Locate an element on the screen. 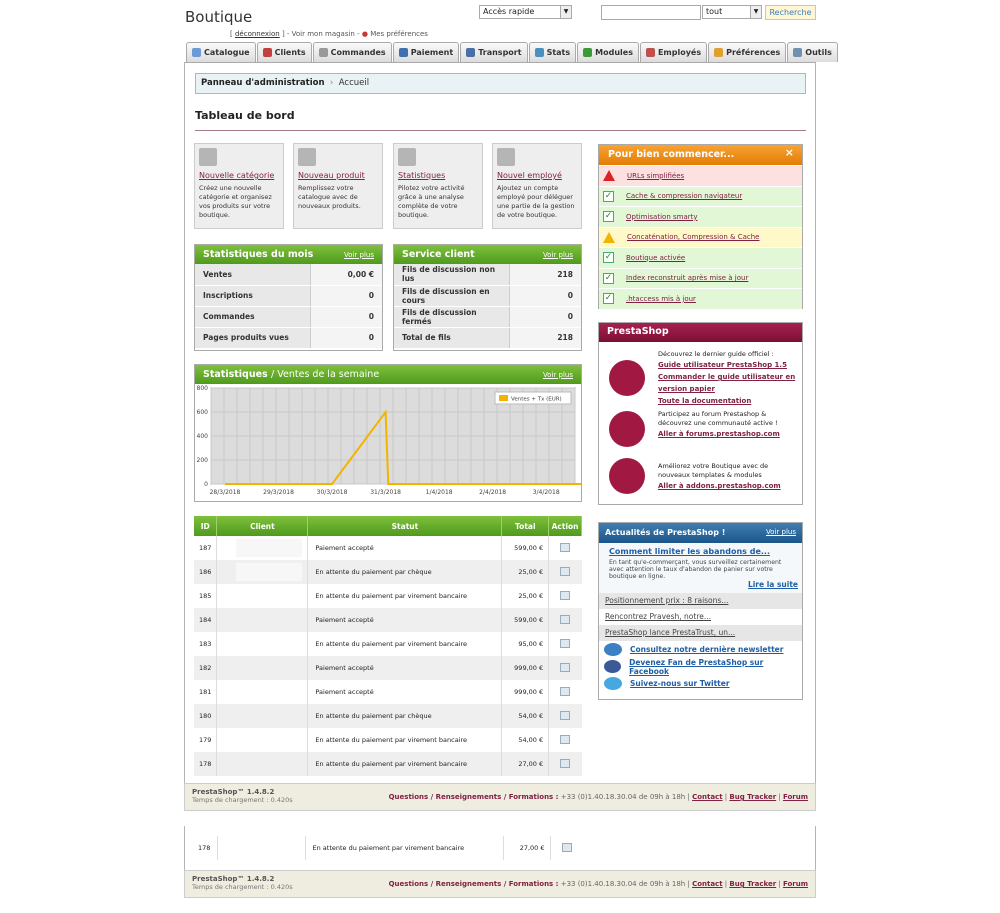  month-stats-more-link: Voir plus is located at coordinates (359, 255).